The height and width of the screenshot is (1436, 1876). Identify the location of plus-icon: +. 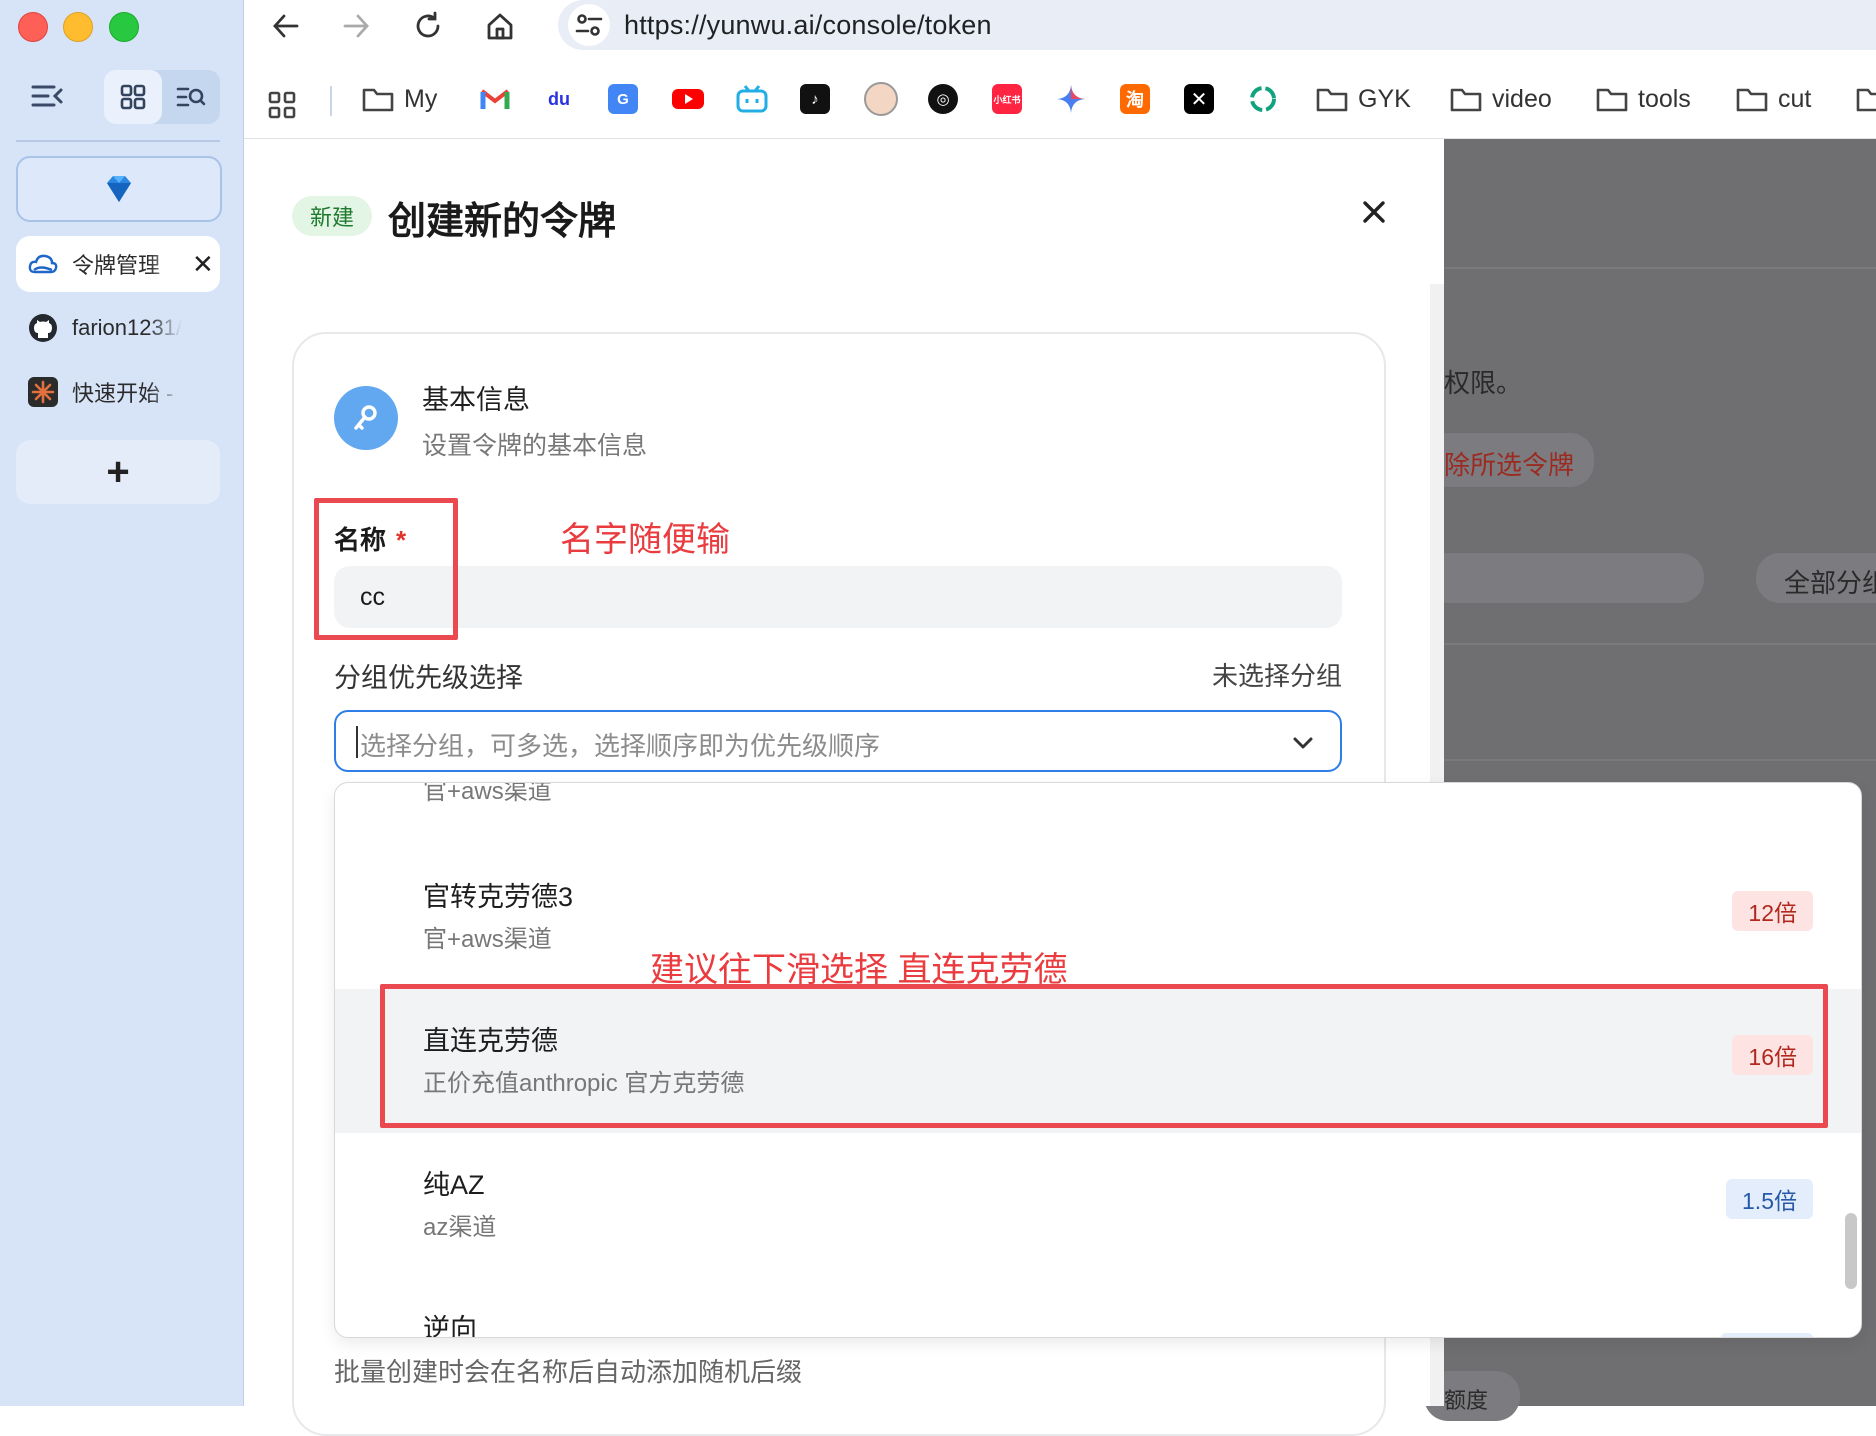
(118, 471).